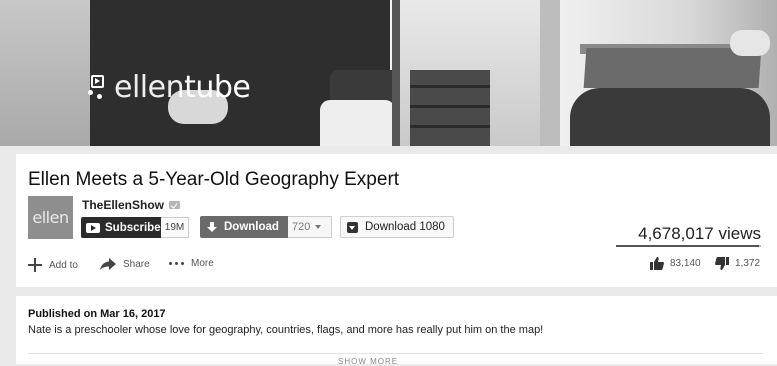  What do you see at coordinates (368, 361) in the screenshot?
I see `show-more-button: SHOW MORE` at bounding box center [368, 361].